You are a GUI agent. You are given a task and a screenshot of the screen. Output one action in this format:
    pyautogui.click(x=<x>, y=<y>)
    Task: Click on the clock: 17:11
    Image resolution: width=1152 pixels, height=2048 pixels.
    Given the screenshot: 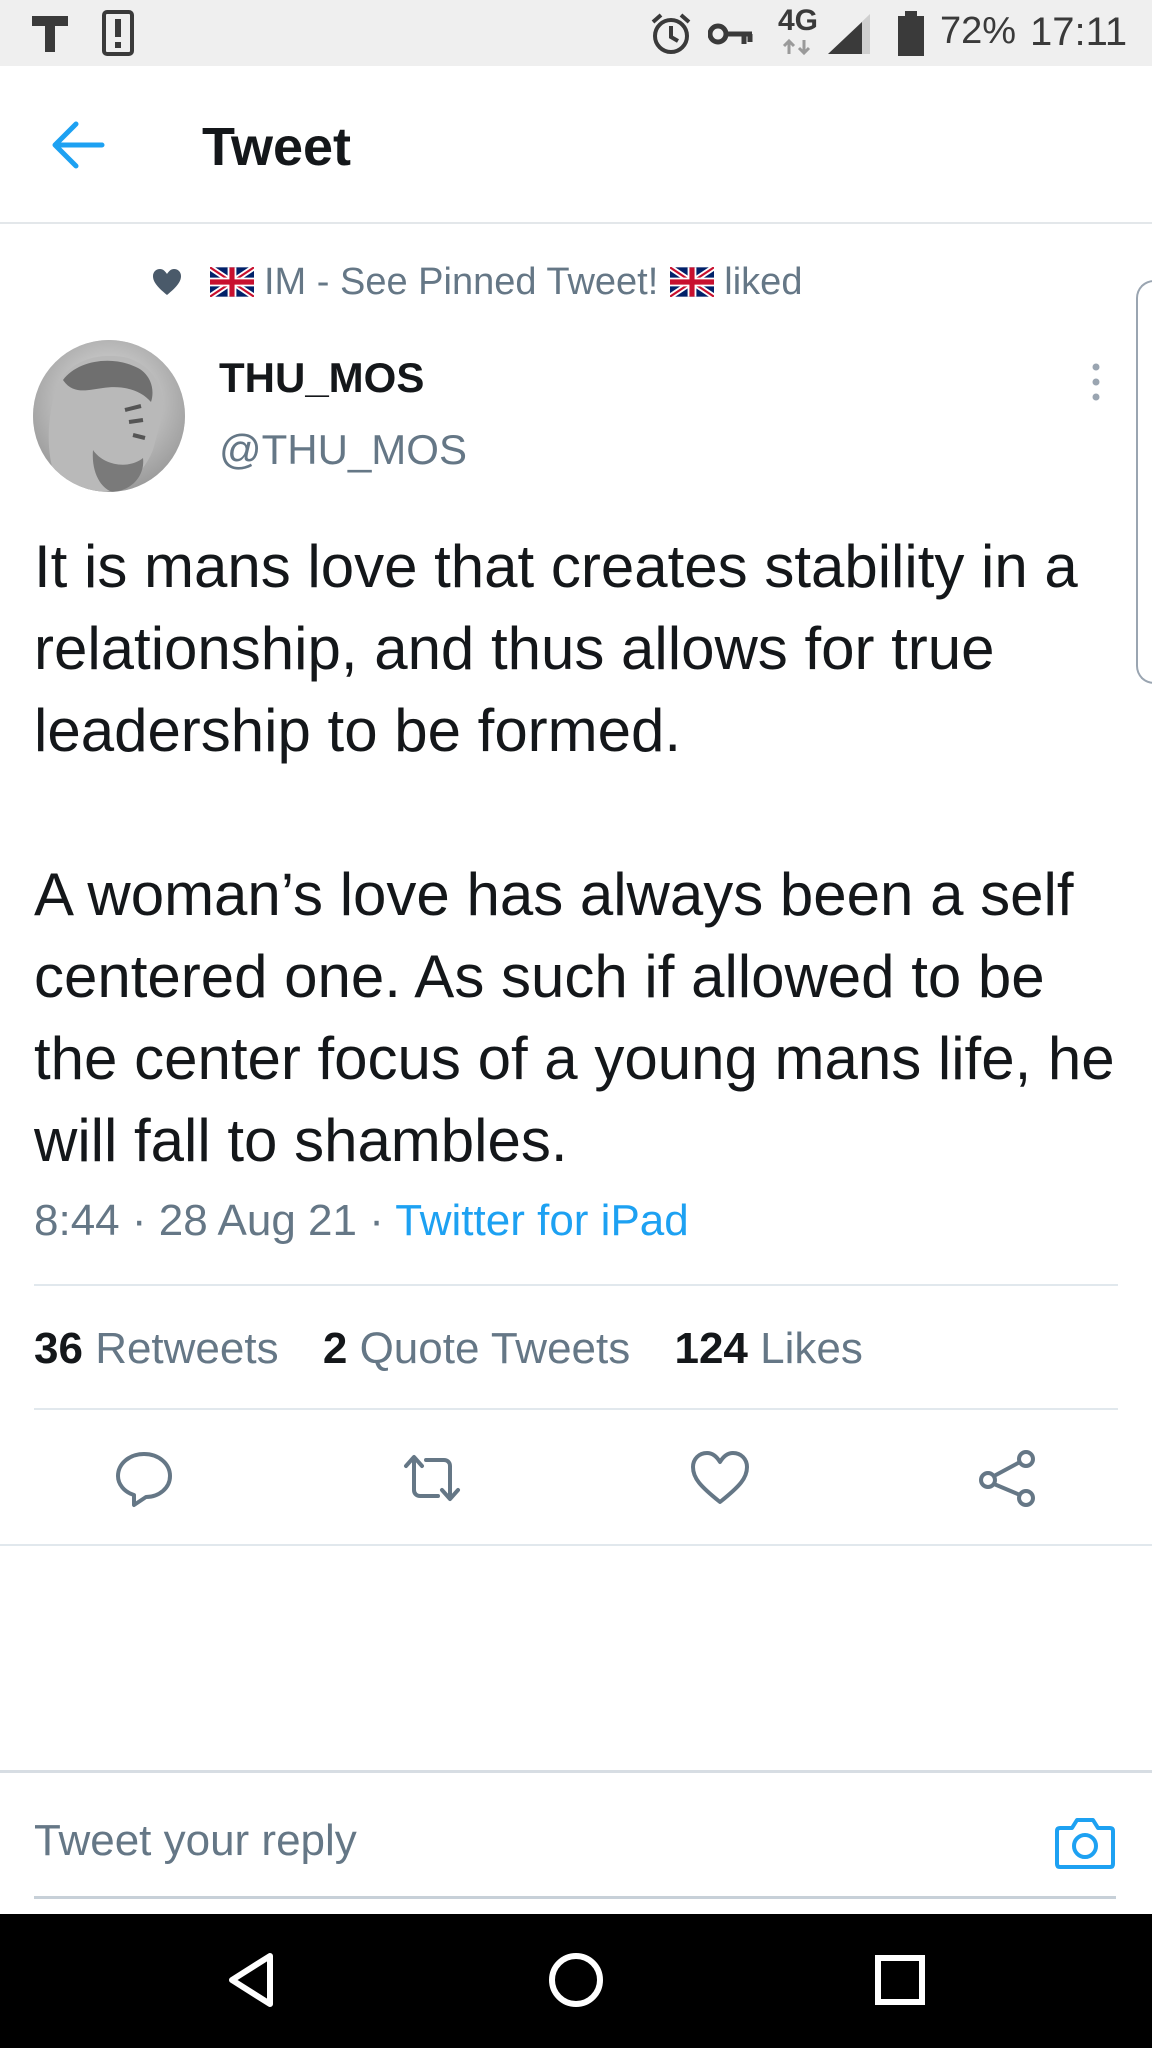 What is the action you would take?
    pyautogui.click(x=1079, y=32)
    